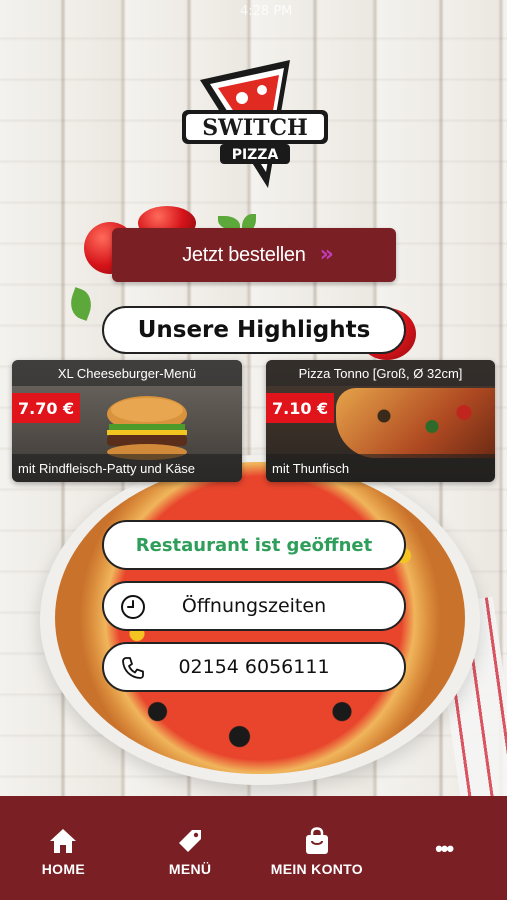 Image resolution: width=507 pixels, height=900 pixels. Describe the element at coordinates (415, 423) in the screenshot. I see `pizza-tonno-image` at that location.